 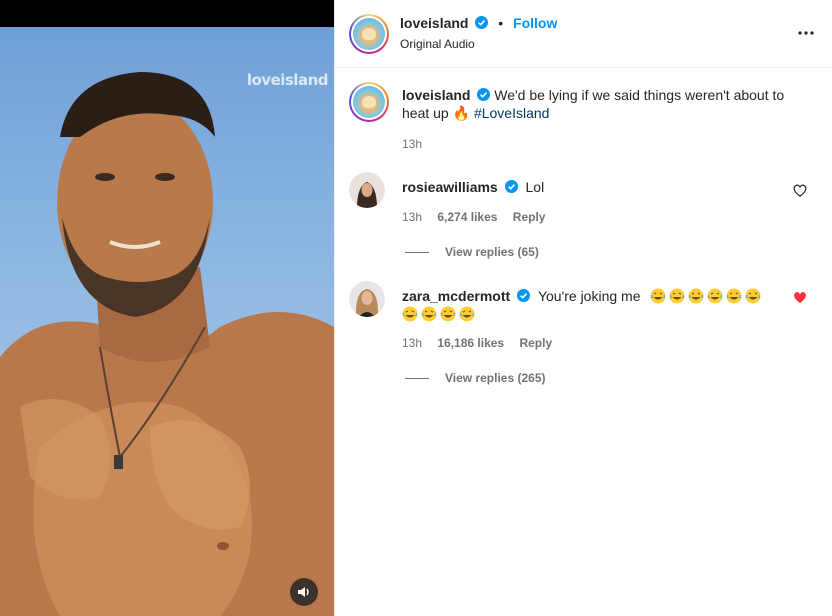 I want to click on comment-likes: 6,274 likes, so click(x=467, y=217).